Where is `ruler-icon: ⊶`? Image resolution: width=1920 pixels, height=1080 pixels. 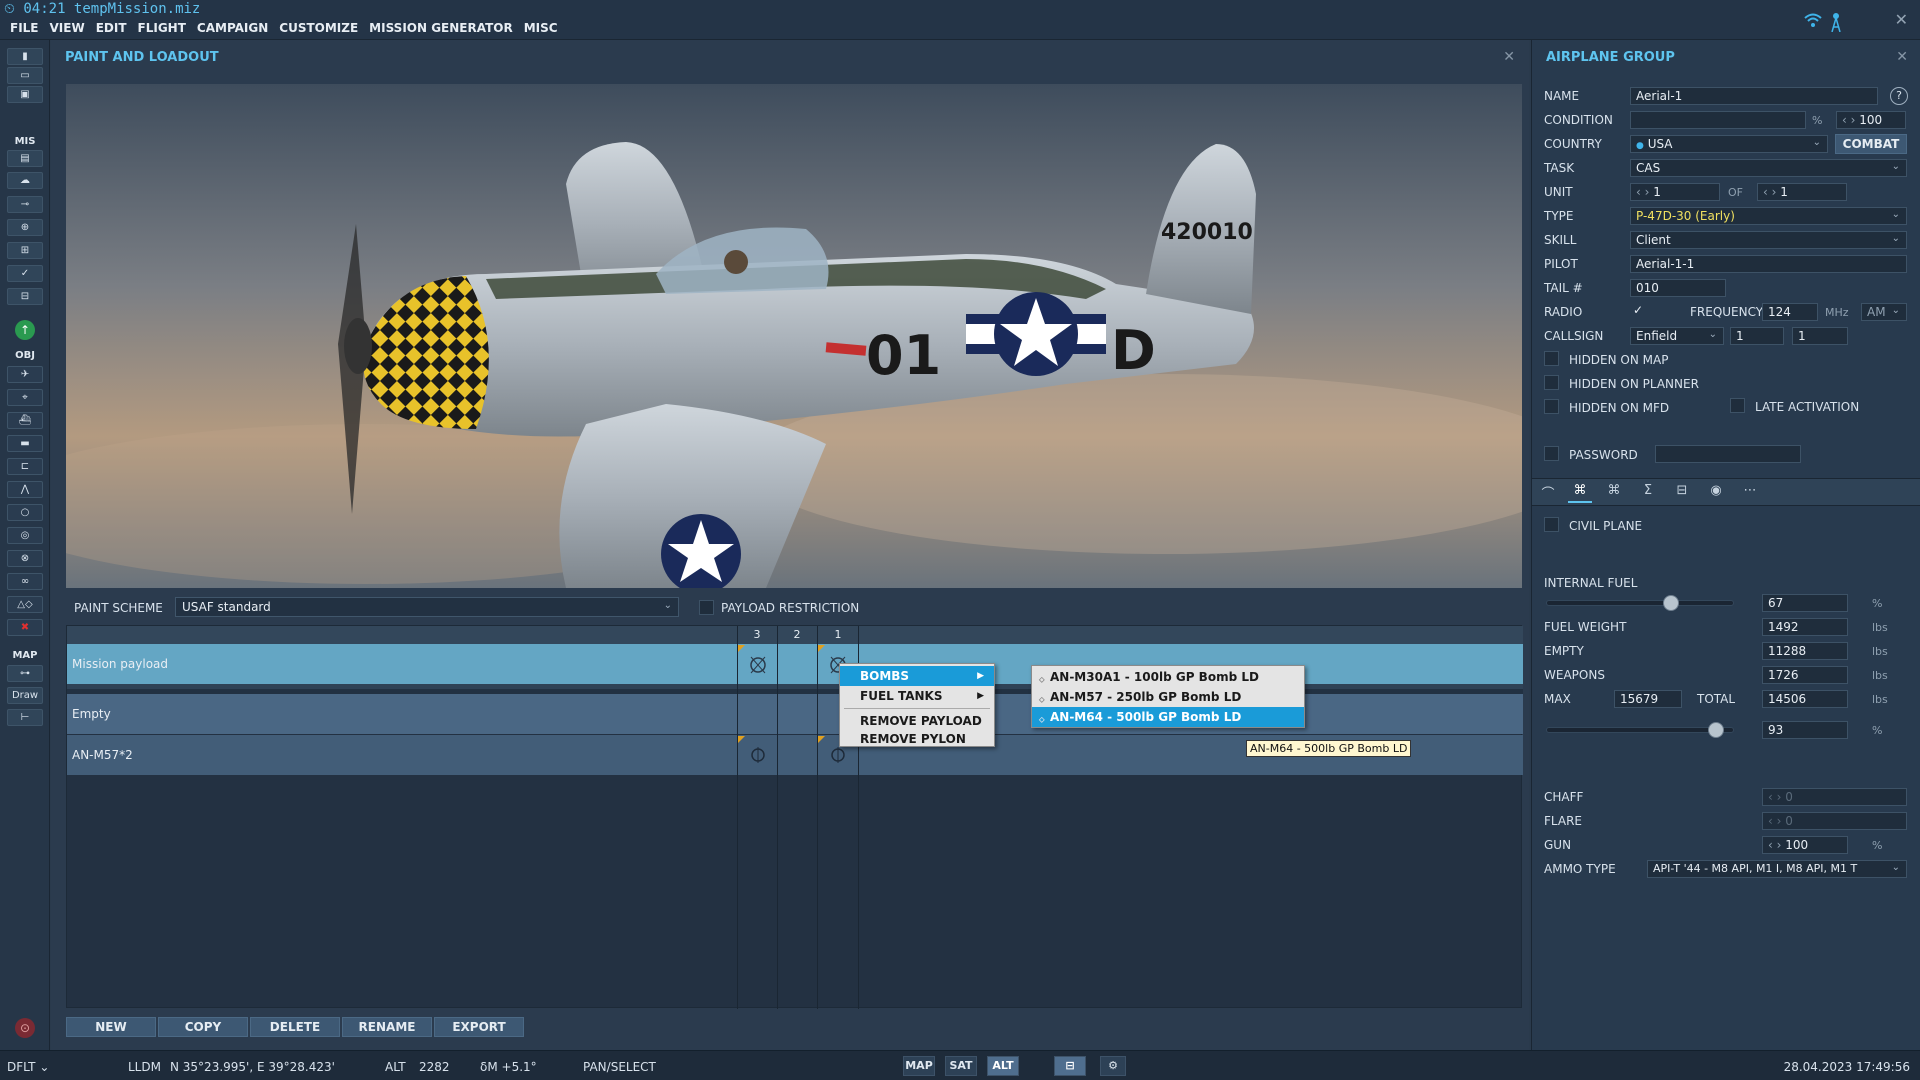
ruler-icon: ⊶ is located at coordinates (25, 673).